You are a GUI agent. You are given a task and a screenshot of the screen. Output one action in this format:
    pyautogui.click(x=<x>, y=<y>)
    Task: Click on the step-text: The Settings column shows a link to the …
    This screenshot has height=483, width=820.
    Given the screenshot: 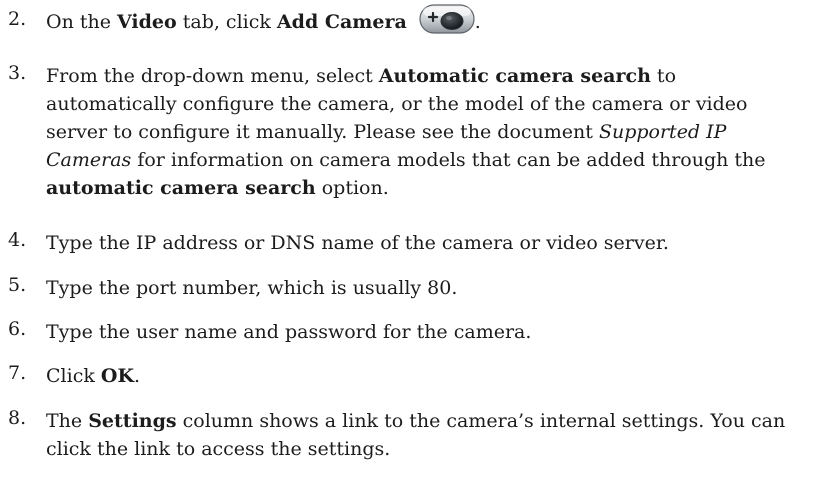 What is the action you would take?
    pyautogui.click(x=416, y=435)
    